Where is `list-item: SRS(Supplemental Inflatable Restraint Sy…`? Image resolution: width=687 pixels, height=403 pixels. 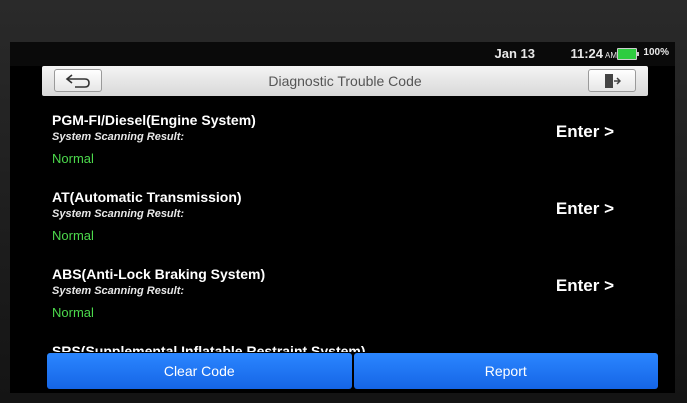 list-item: SRS(Supplemental Inflatable Restraint Sy… is located at coordinates (345, 340).